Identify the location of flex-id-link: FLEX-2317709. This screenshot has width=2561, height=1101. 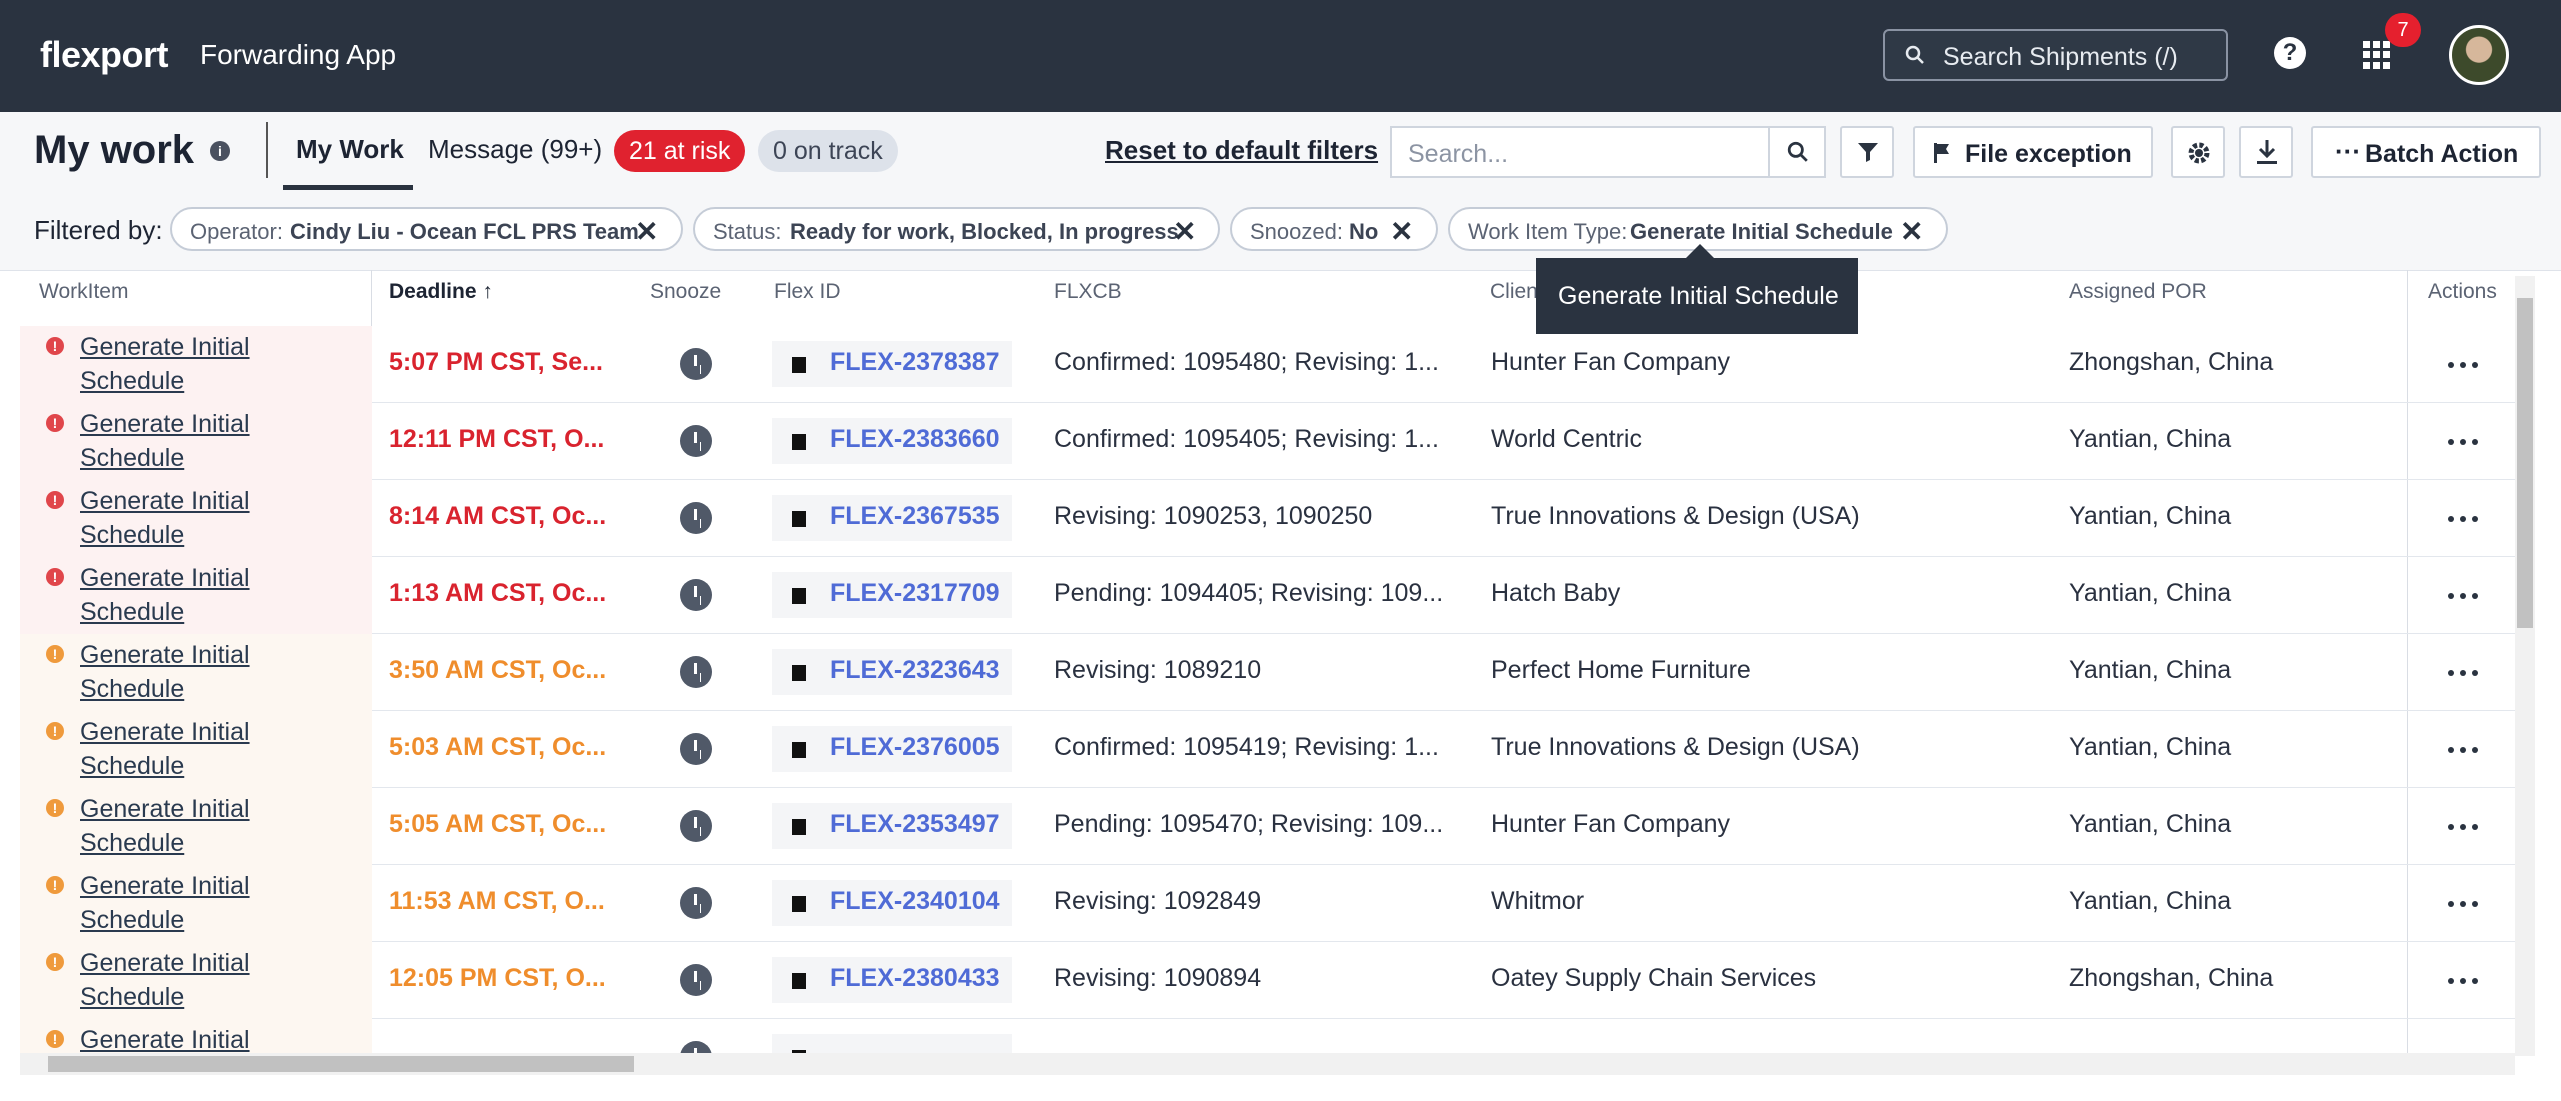
(915, 593).